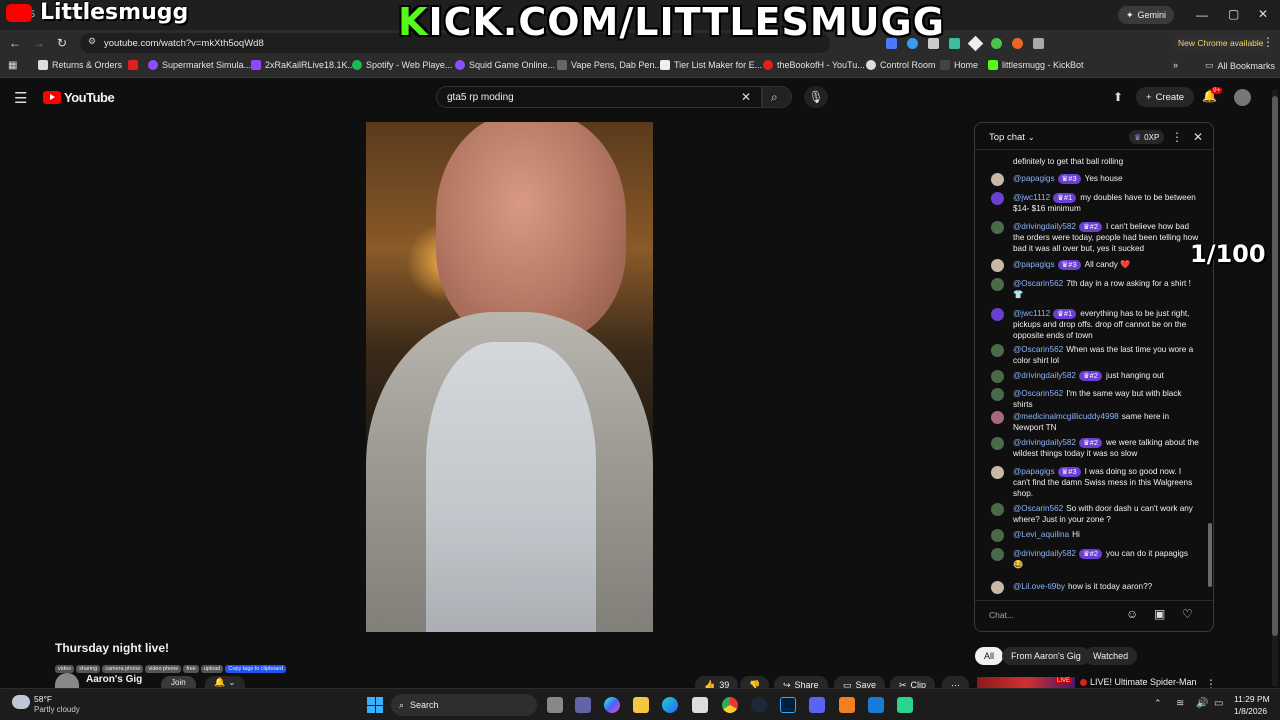  I want to click on tag: video, so click(65, 669).